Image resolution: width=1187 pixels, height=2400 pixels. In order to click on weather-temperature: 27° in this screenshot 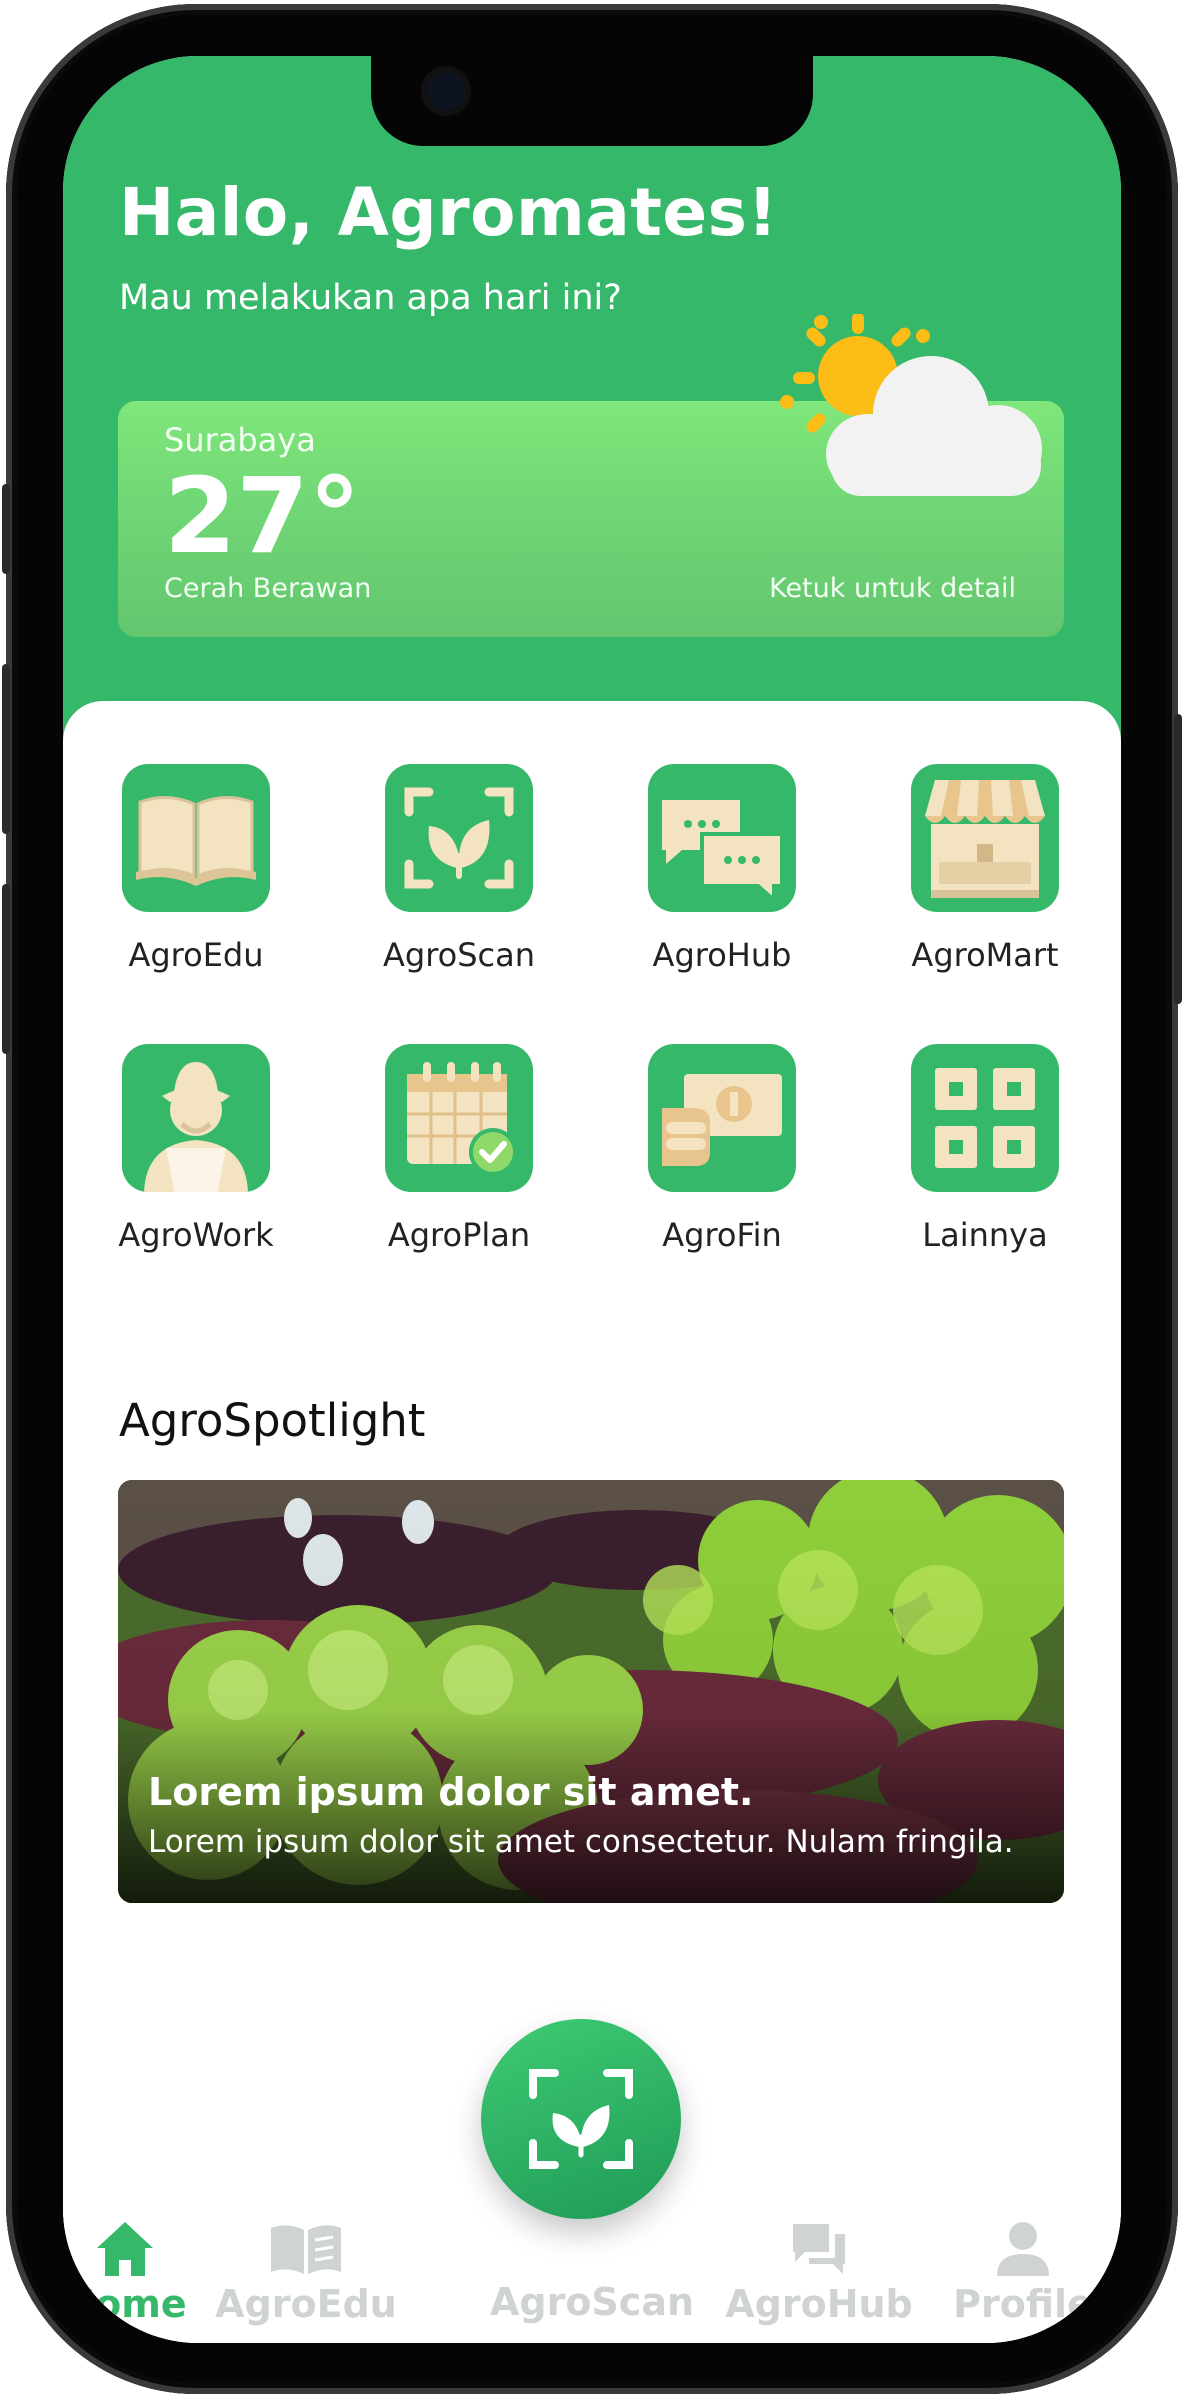, I will do `click(262, 516)`.